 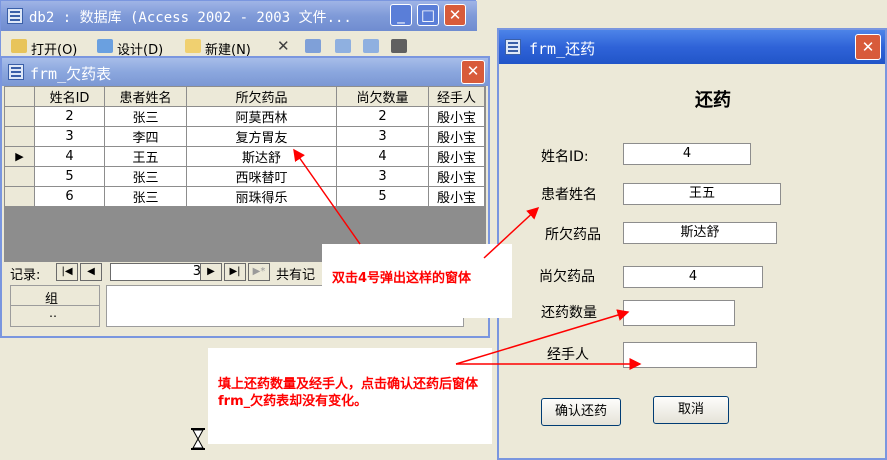 I want to click on arrow-to-return-form, so click(x=511, y=232).